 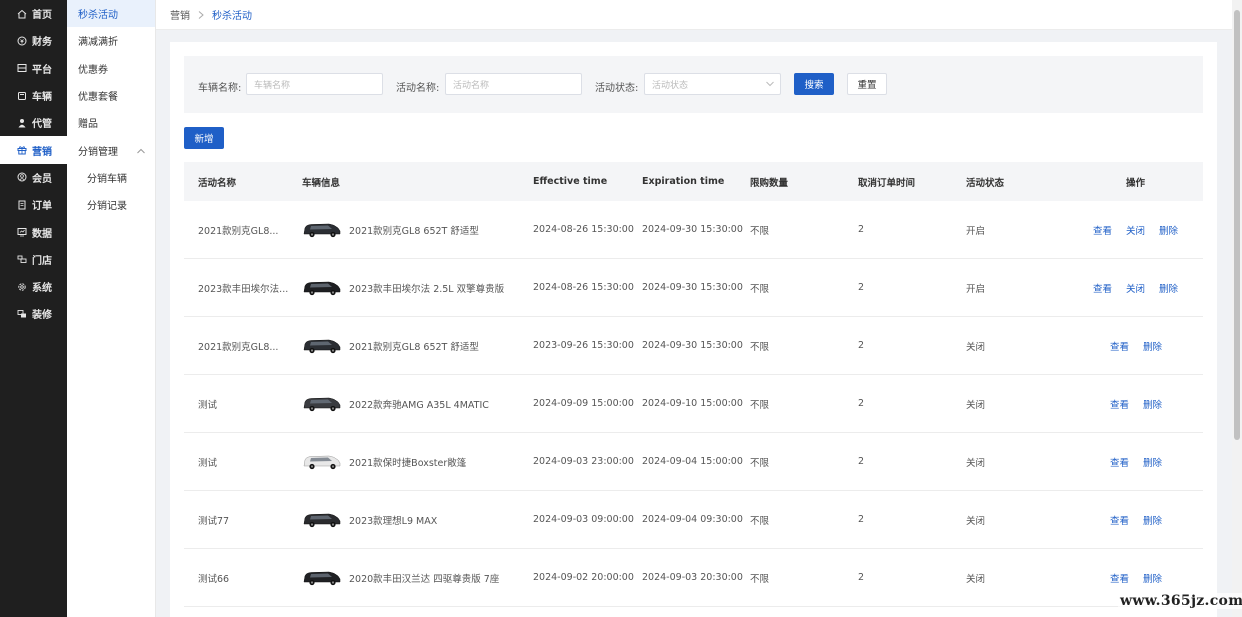 I want to click on nav-item-finance: 财务, so click(x=33, y=40).